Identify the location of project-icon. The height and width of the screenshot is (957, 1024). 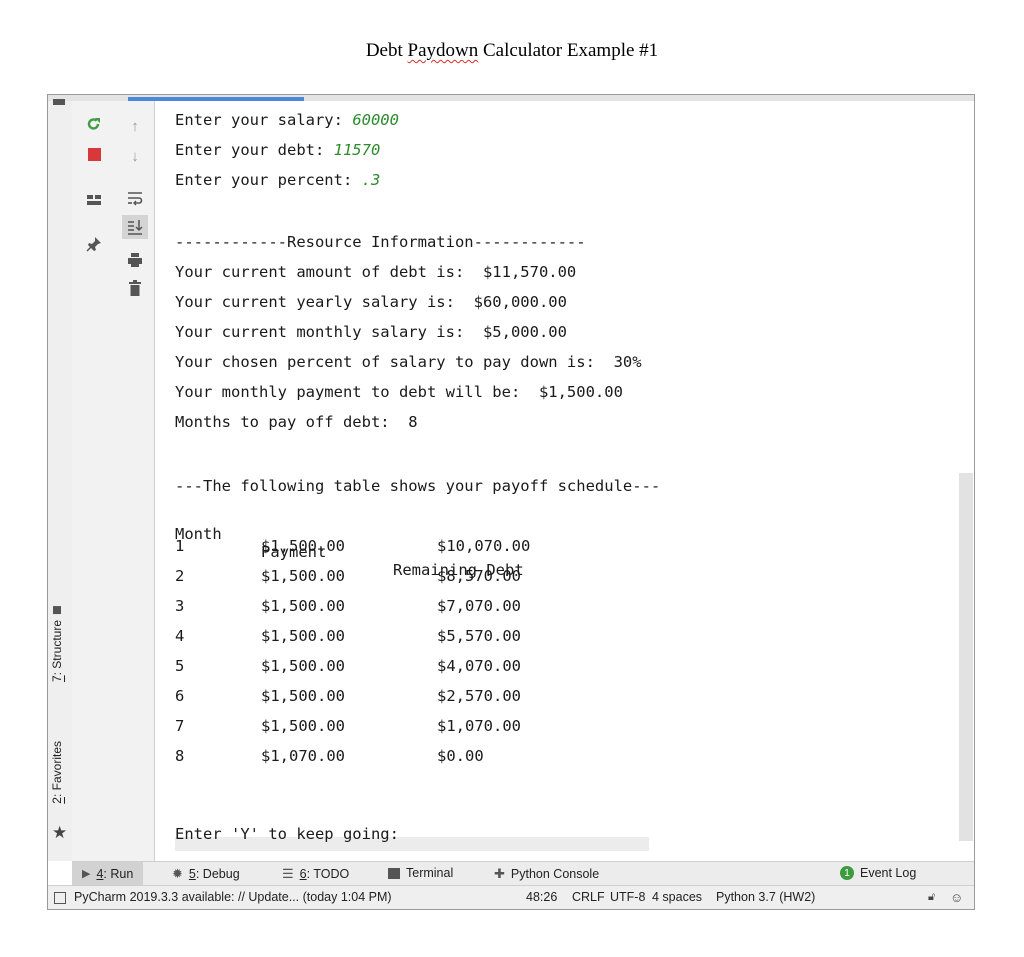
(59, 102).